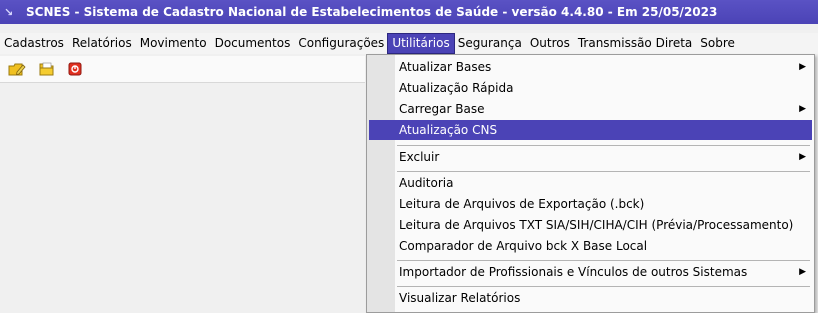  What do you see at coordinates (590, 109) in the screenshot?
I see `menu-item-carregar-base: Carregar Base ▶` at bounding box center [590, 109].